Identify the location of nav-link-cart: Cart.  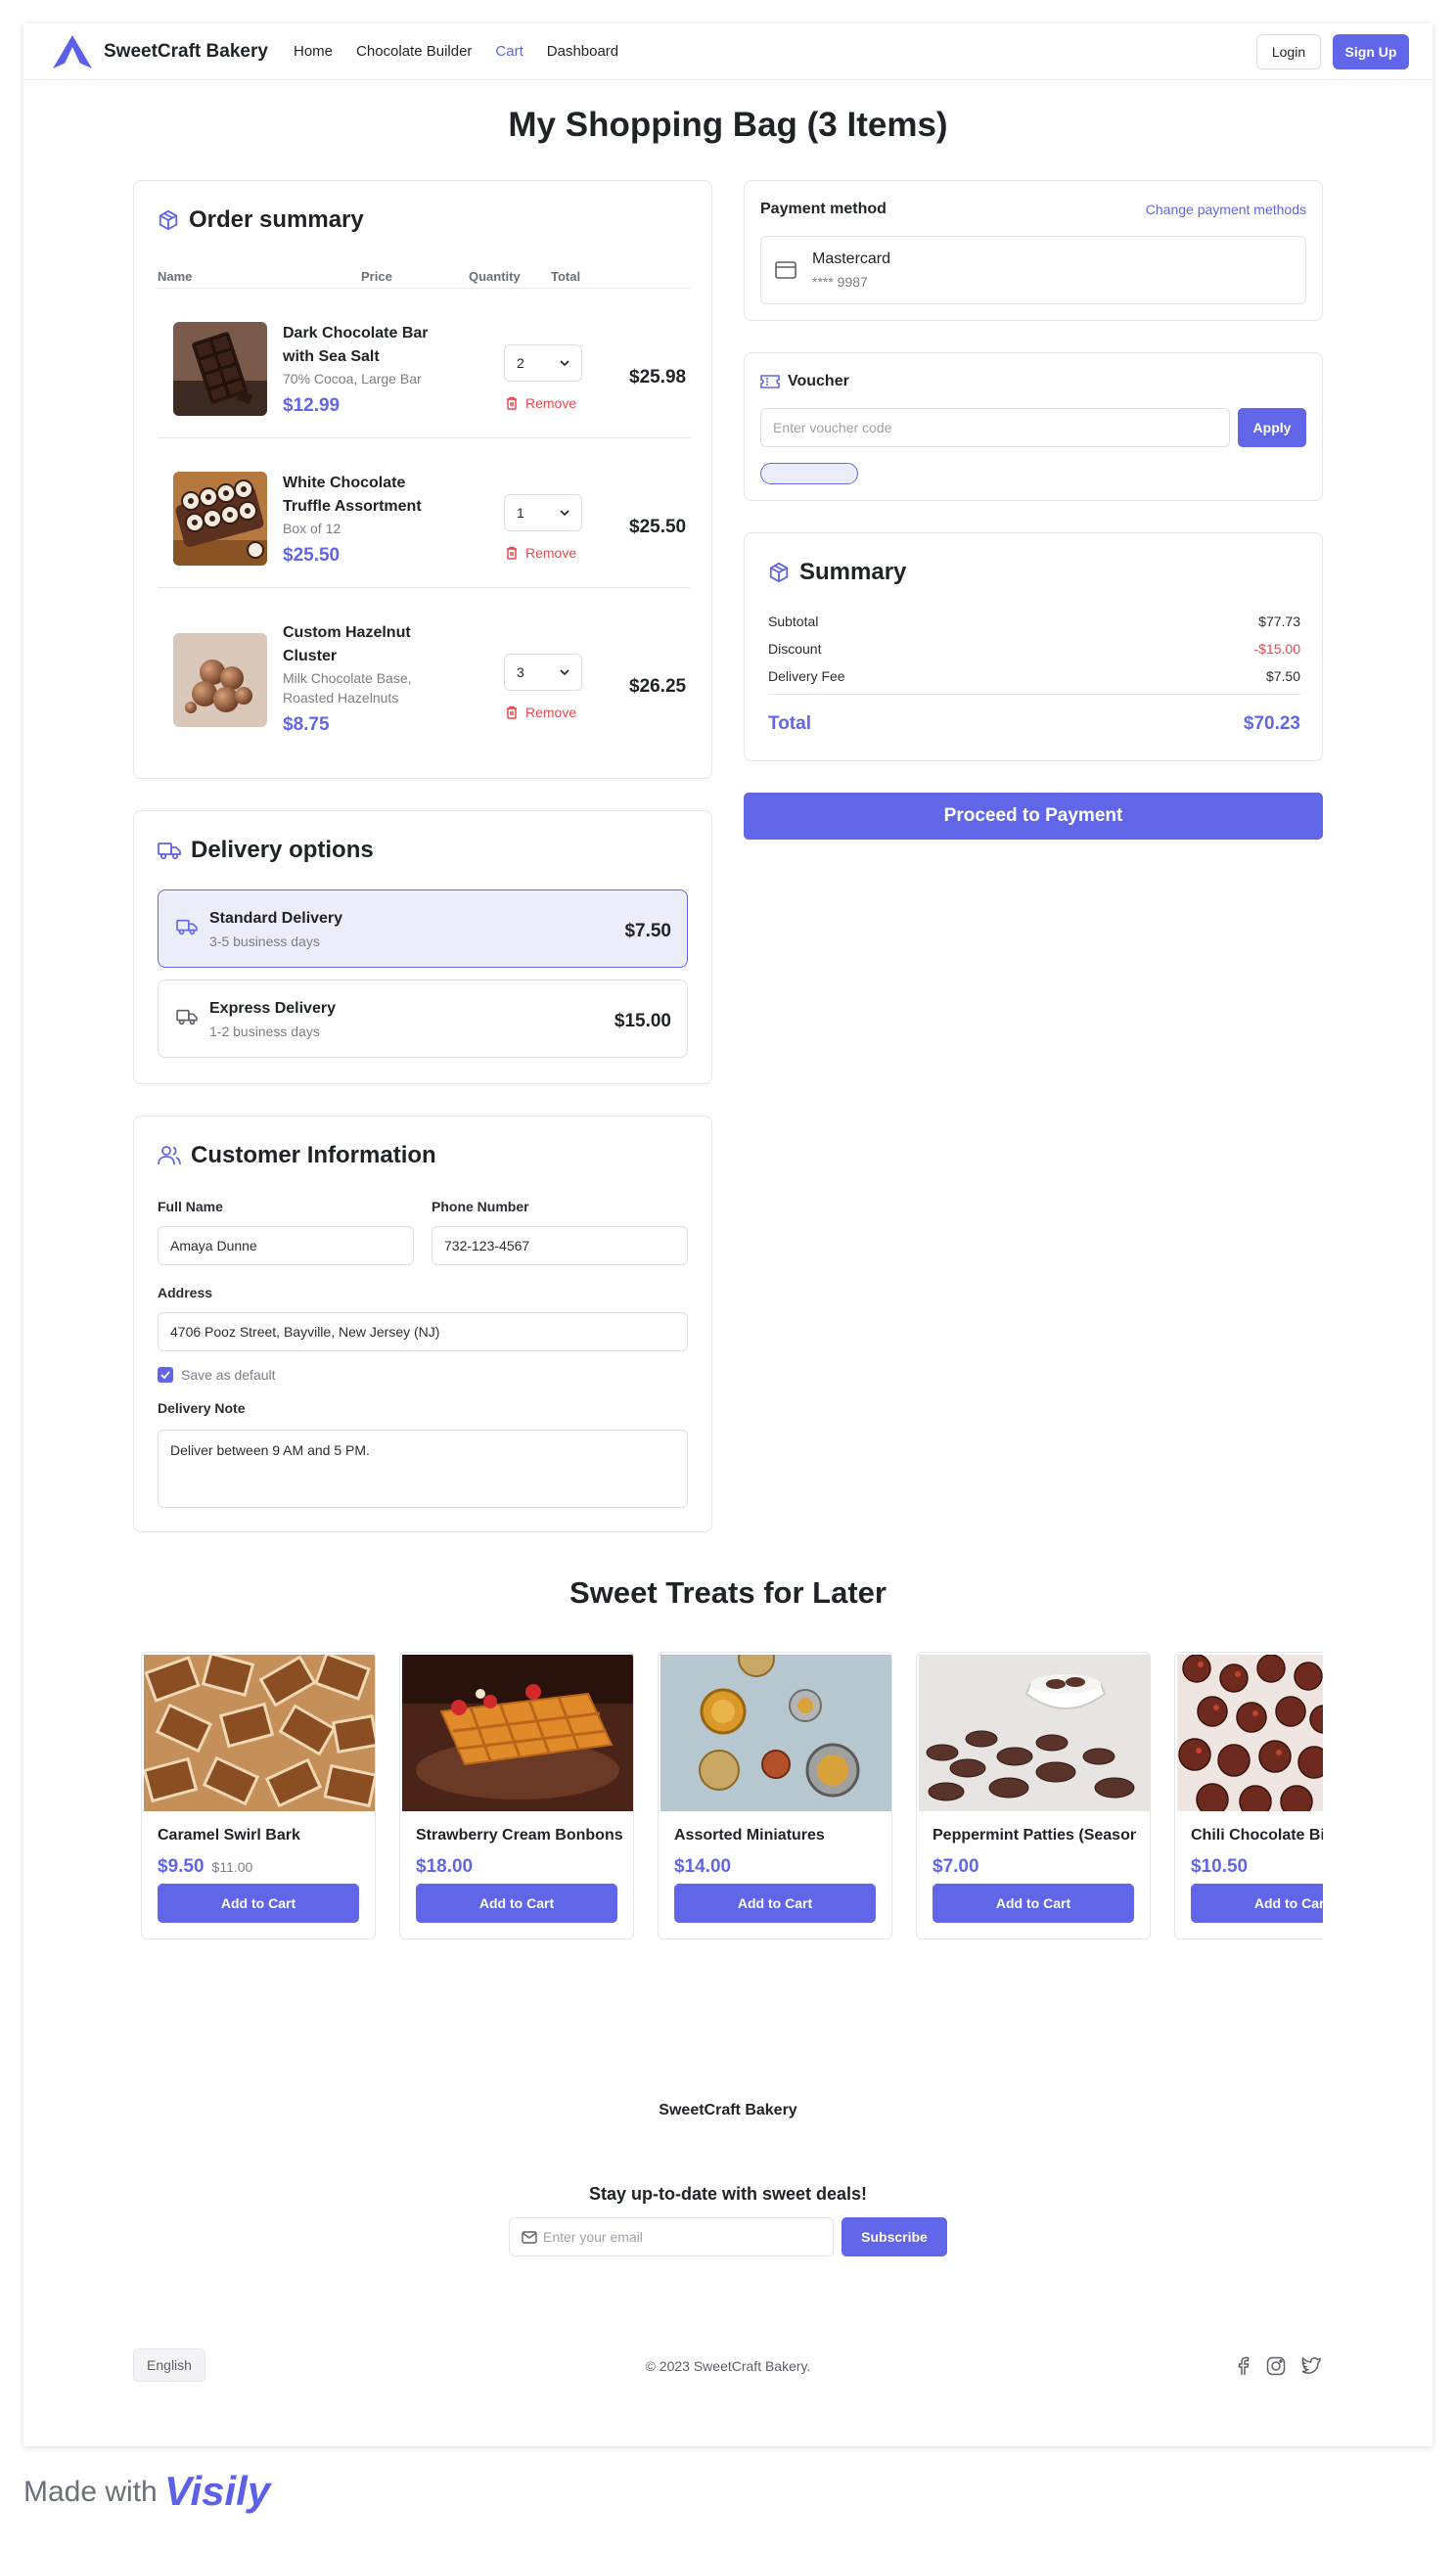
(509, 52).